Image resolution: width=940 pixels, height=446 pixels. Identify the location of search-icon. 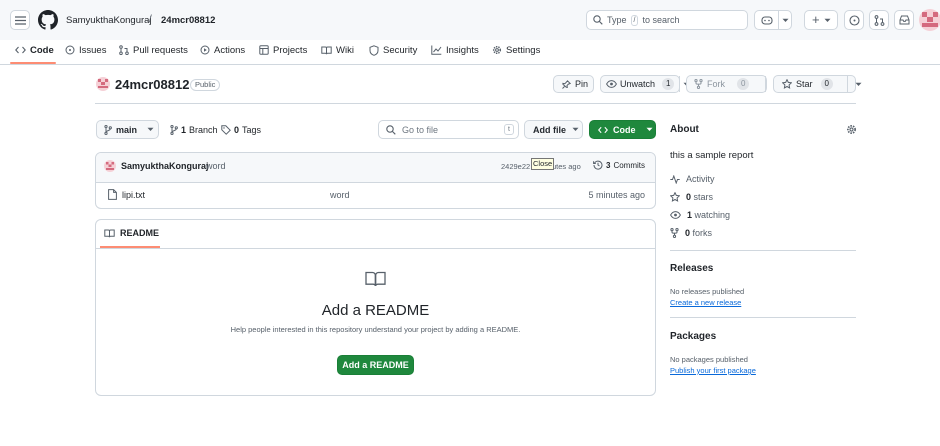
(598, 20).